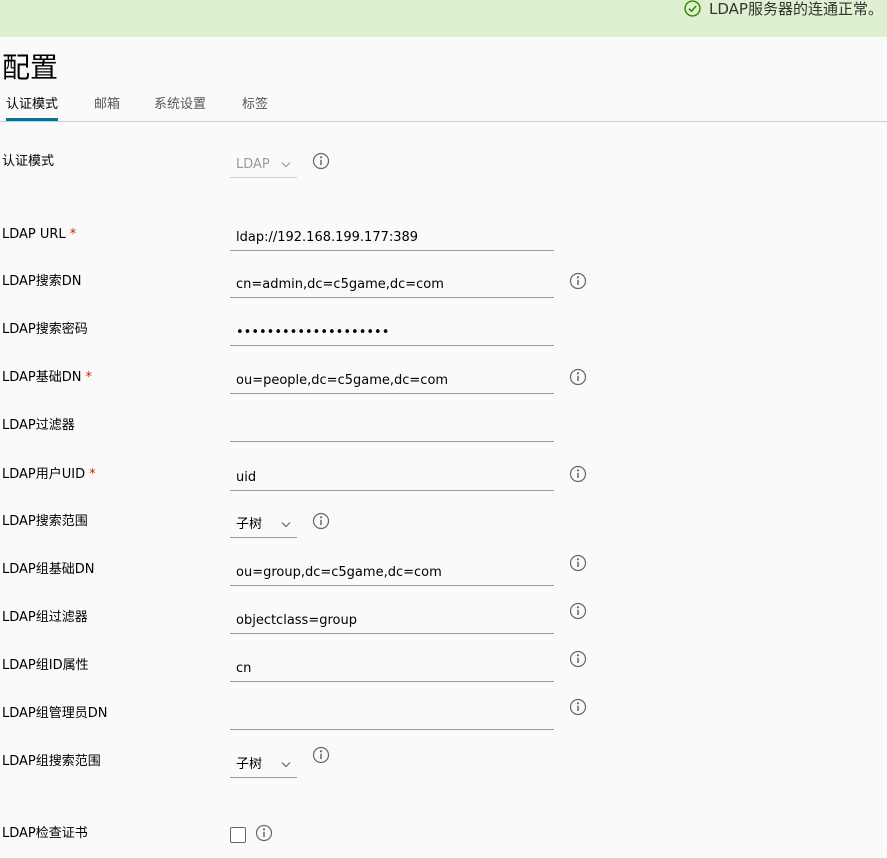 This screenshot has height=858, width=887. I want to click on tab-bar: 认证模式 邮箱 系统设置 标签, so click(443, 107).